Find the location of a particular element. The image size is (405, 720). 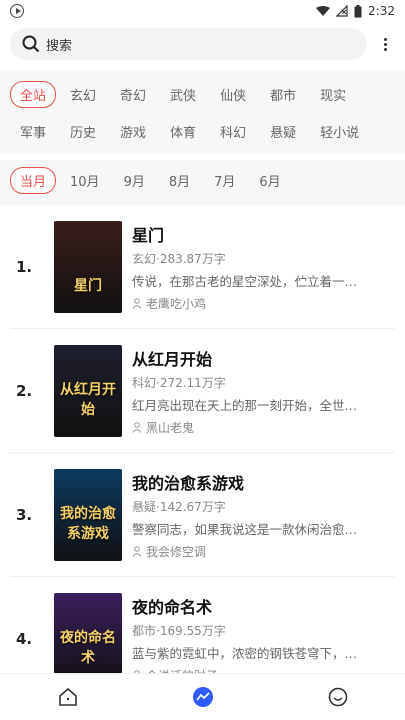

more-options-icon is located at coordinates (385, 44).